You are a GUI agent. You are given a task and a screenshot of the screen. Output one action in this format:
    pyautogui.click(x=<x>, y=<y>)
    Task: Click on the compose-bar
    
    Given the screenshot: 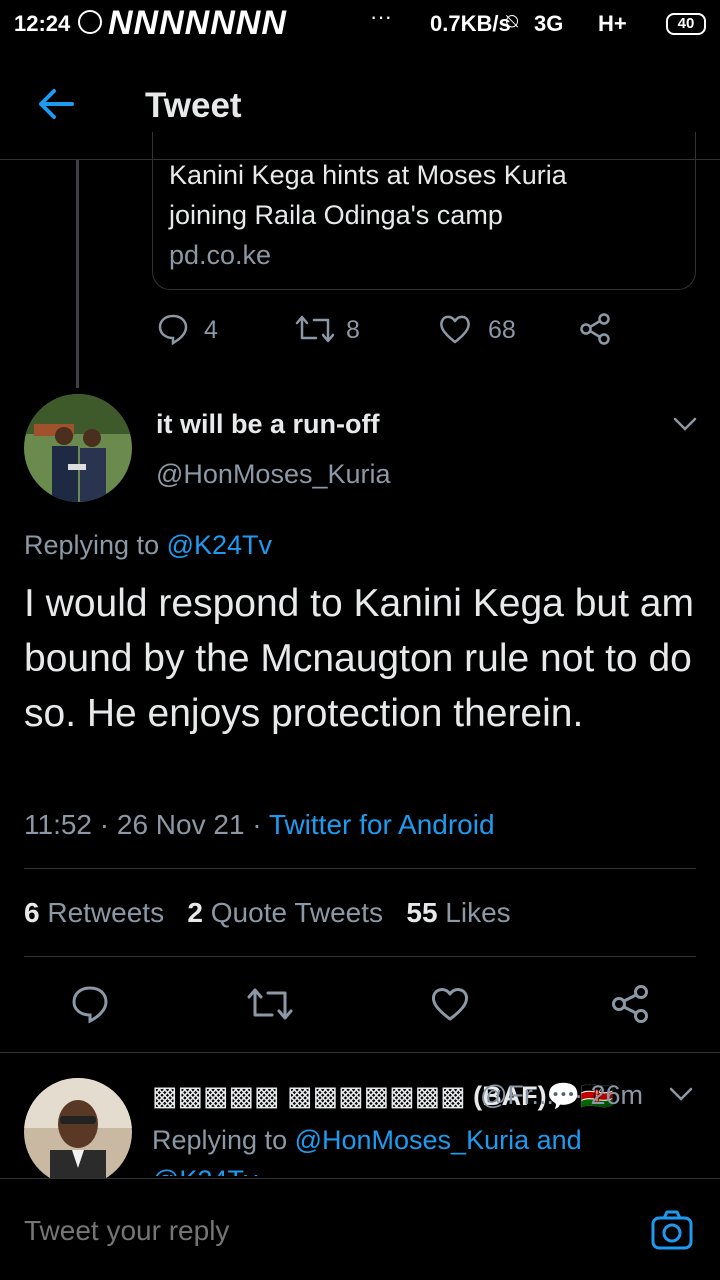 What is the action you would take?
    pyautogui.click(x=360, y=1229)
    